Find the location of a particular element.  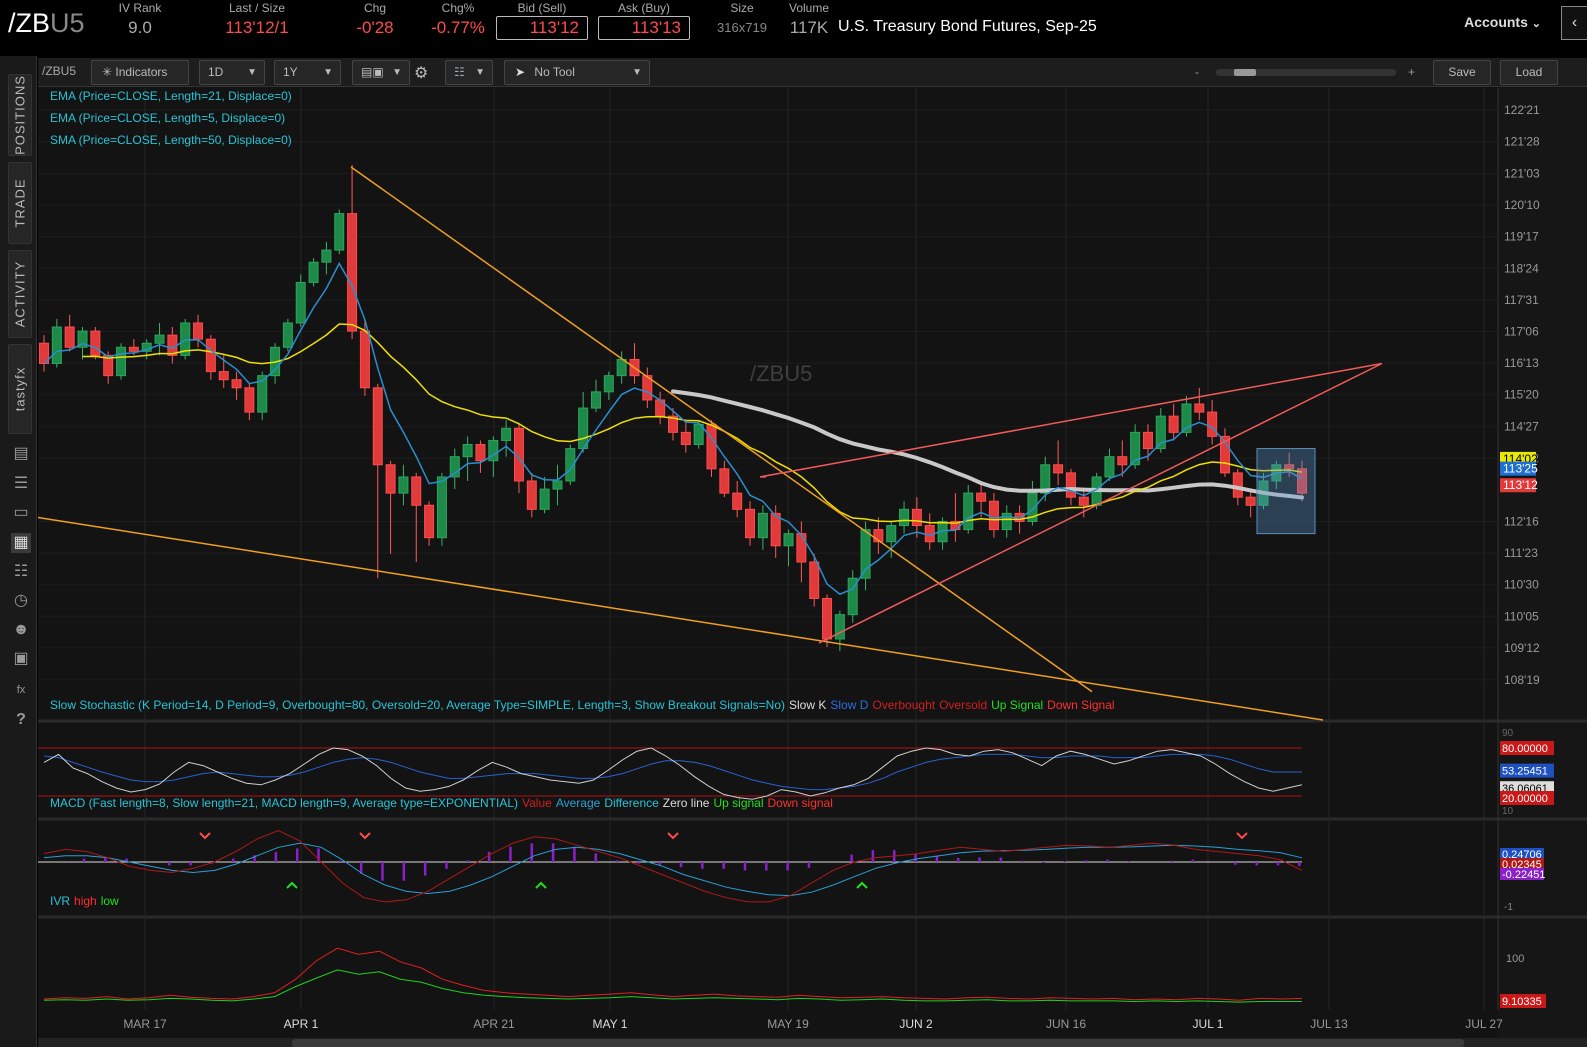

stoch-legend-os: Oversold is located at coordinates (963, 705).